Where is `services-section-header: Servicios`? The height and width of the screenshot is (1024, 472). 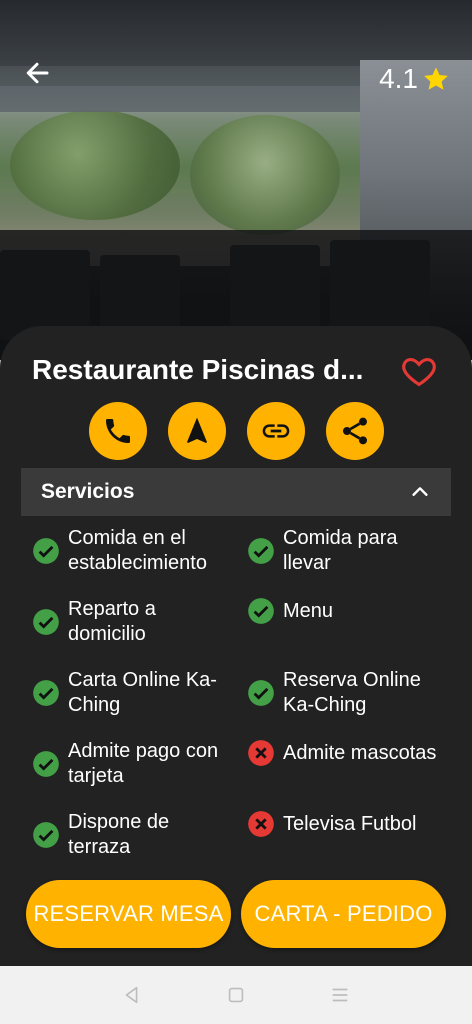 services-section-header: Servicios is located at coordinates (236, 492).